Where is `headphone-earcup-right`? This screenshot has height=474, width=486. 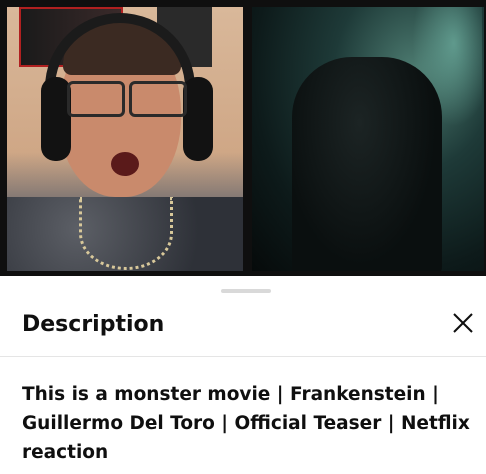 headphone-earcup-right is located at coordinates (198, 119).